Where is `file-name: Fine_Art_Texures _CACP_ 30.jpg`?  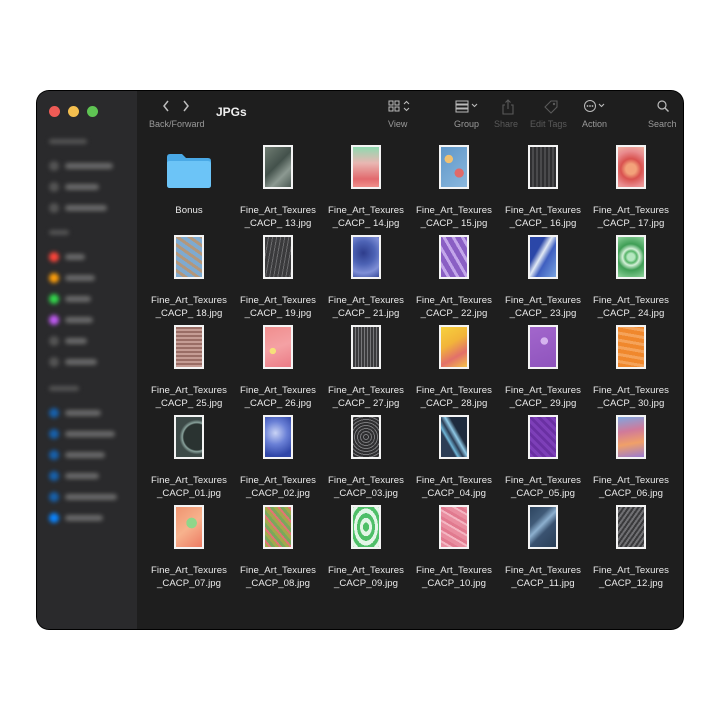 file-name: Fine_Art_Texures _CACP_ 30.jpg is located at coordinates (631, 397).